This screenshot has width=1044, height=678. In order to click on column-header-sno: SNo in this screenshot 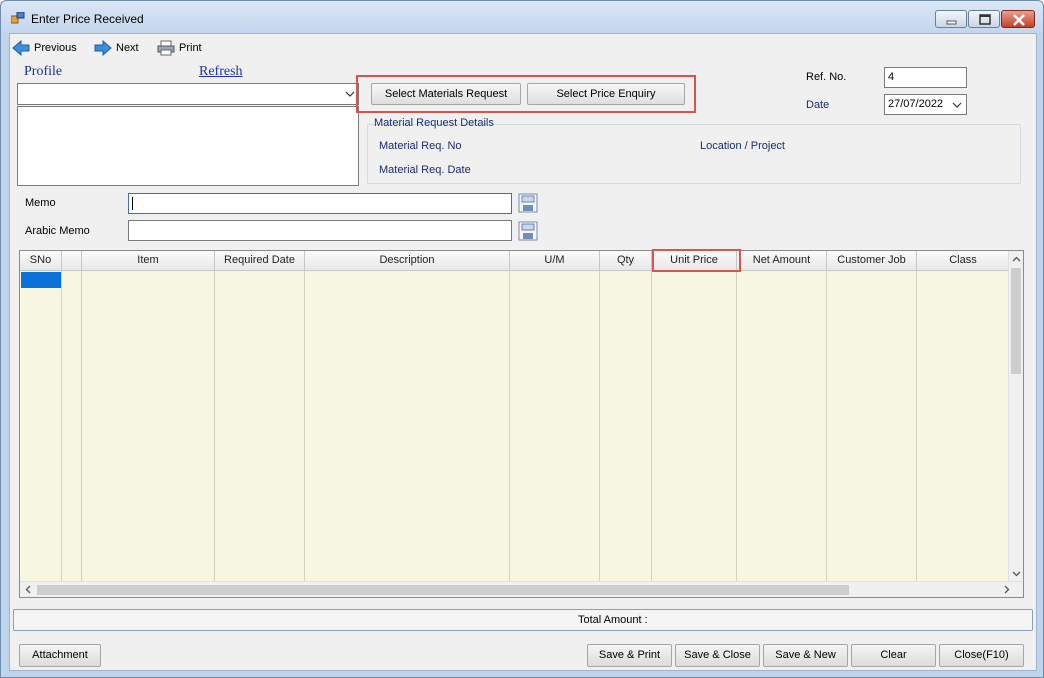, I will do `click(41, 261)`.